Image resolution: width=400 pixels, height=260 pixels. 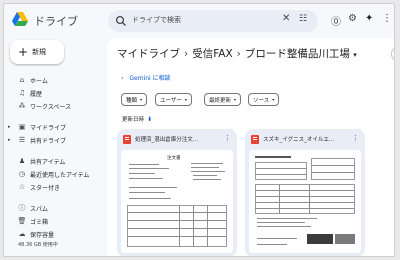 I want to click on clear-search-icon: ✕, so click(x=286, y=18).